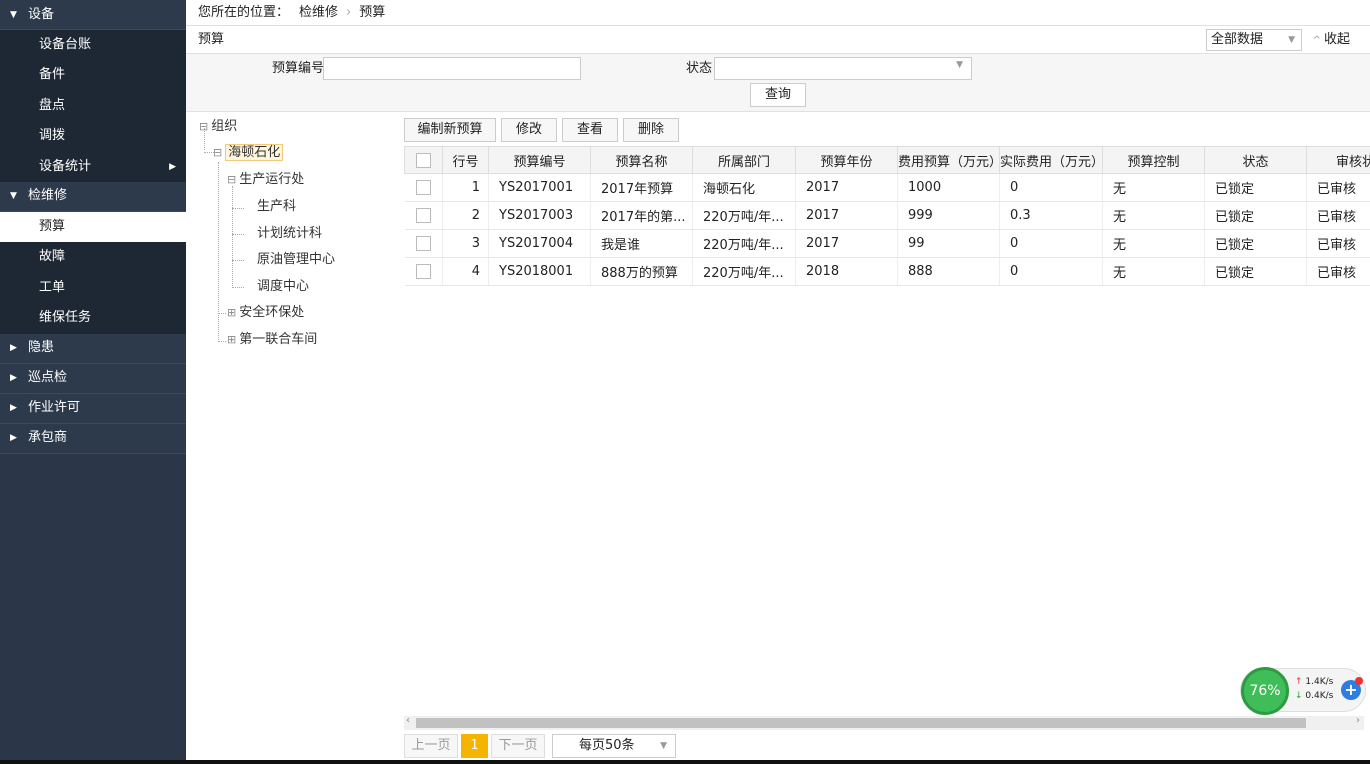 Image resolution: width=1370 pixels, height=764 pixels. What do you see at coordinates (685, 762) in the screenshot?
I see `taskbar-edge` at bounding box center [685, 762].